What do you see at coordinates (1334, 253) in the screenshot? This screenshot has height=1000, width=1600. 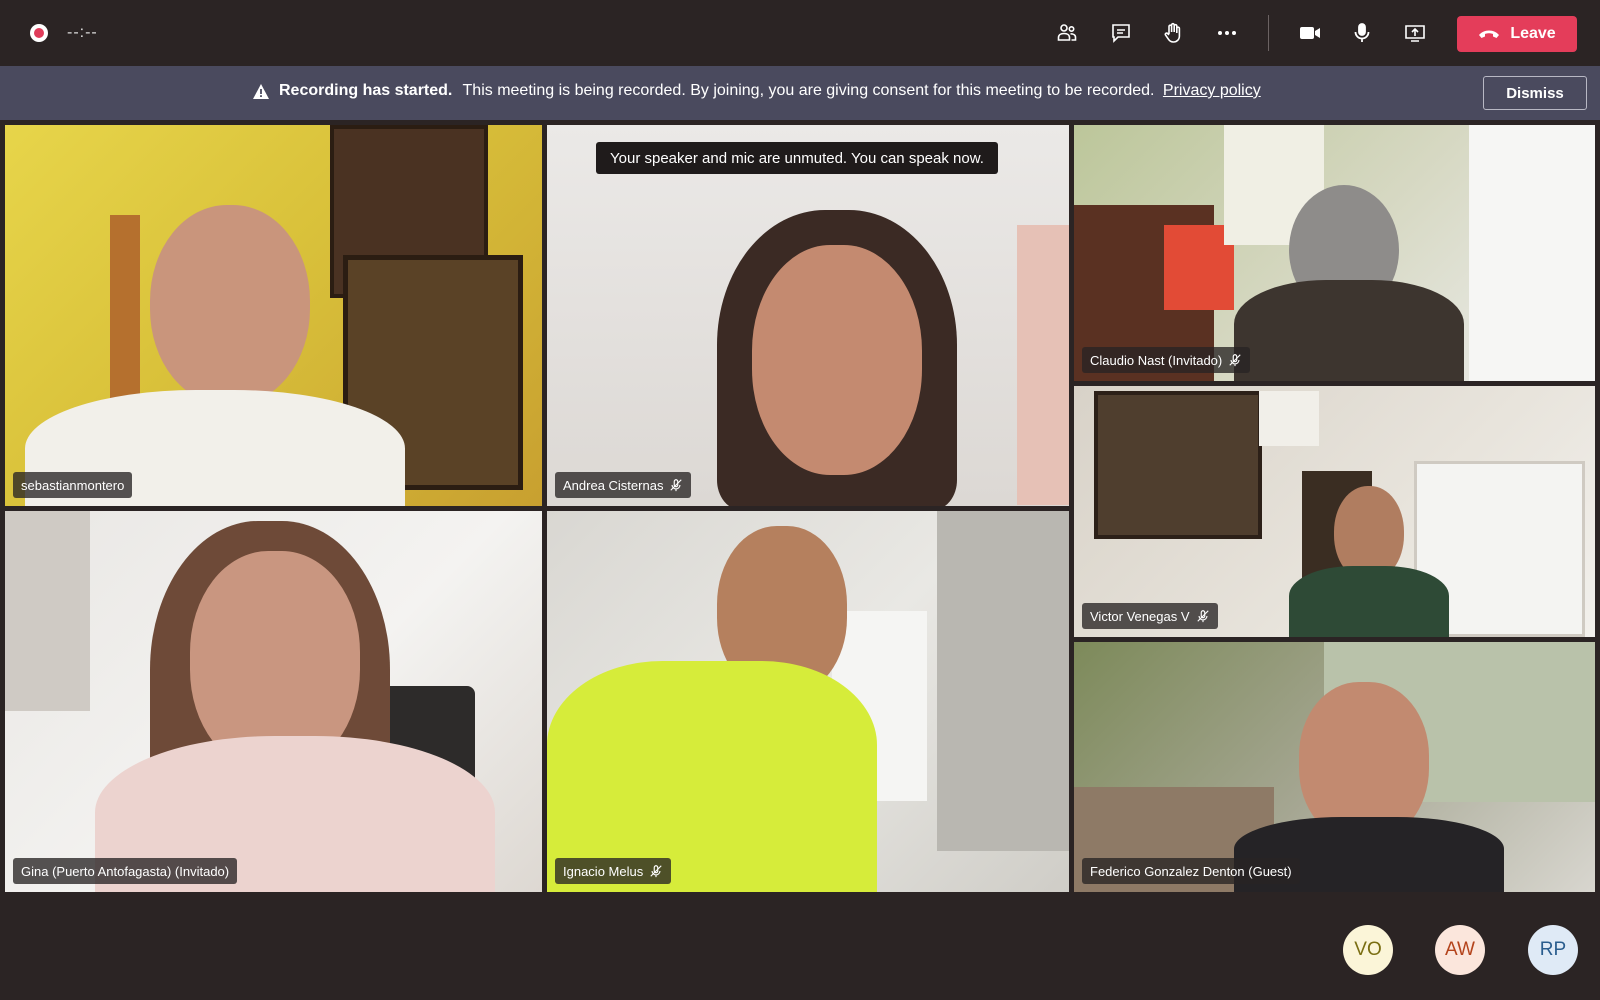 I see `video-tile-claudio-nast: Claudio Nast (Invitado)` at bounding box center [1334, 253].